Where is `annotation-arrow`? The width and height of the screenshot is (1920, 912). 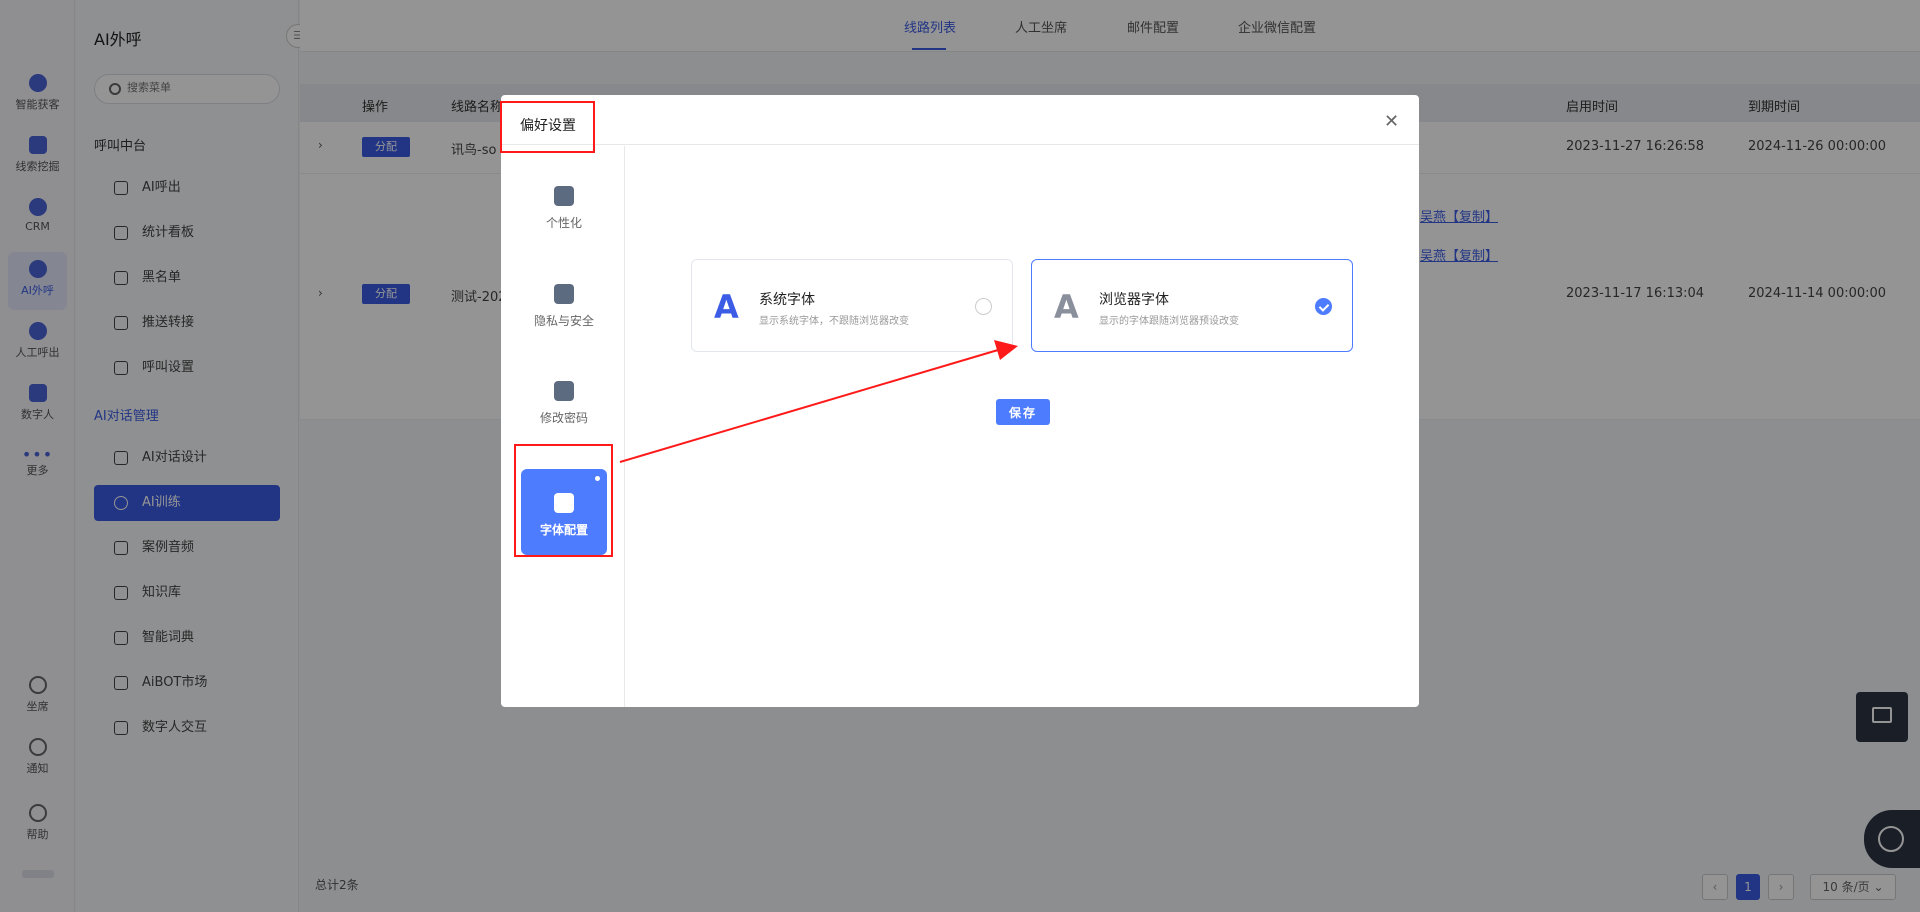 annotation-arrow is located at coordinates (818, 401).